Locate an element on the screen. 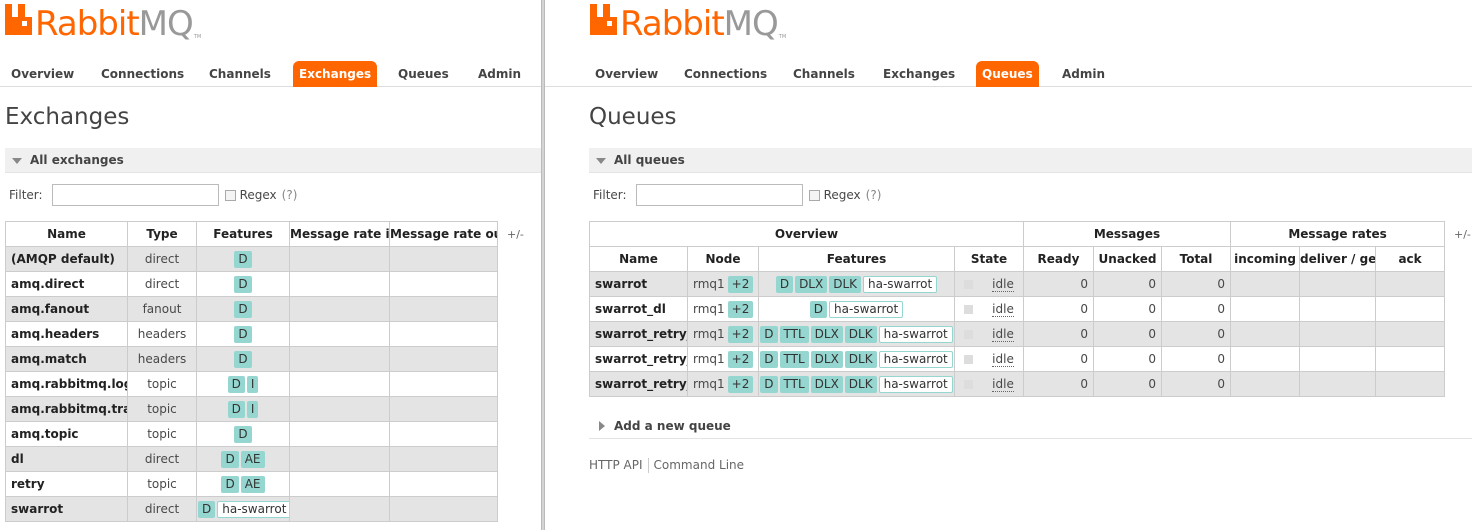  feature-badge: DLK is located at coordinates (845, 284).